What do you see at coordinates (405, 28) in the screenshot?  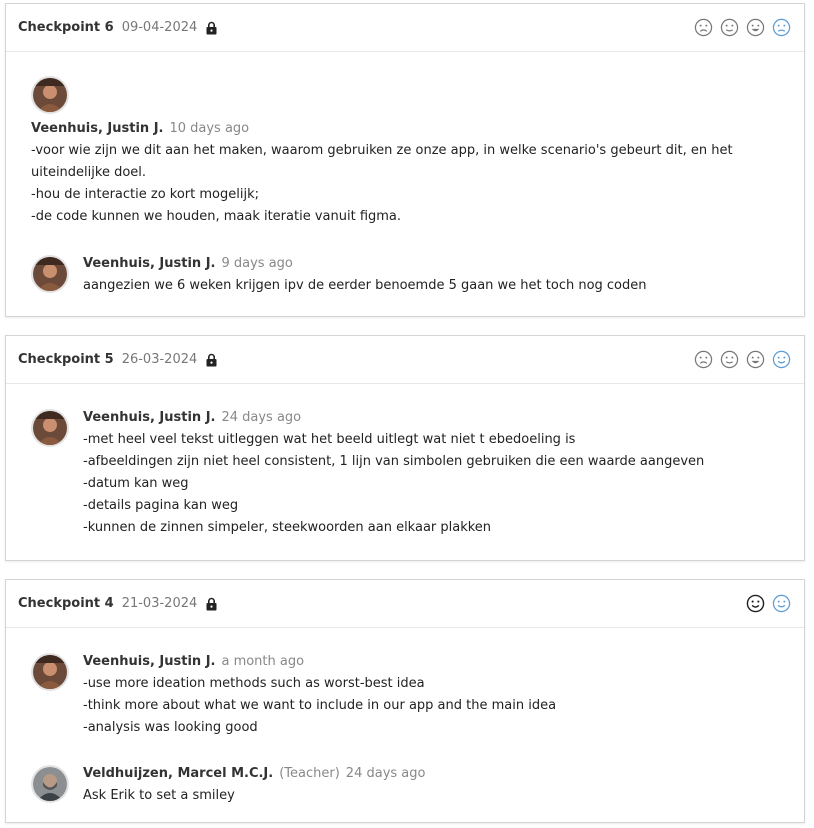 I see `checkpoint-header: Checkpoint 6 09-04-2024` at bounding box center [405, 28].